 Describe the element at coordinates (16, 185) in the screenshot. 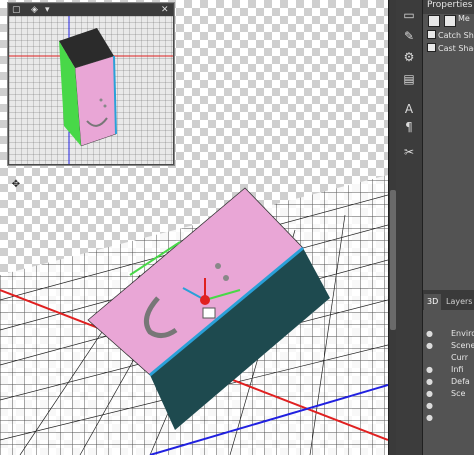

I see `move-tool-icon: ✥` at that location.